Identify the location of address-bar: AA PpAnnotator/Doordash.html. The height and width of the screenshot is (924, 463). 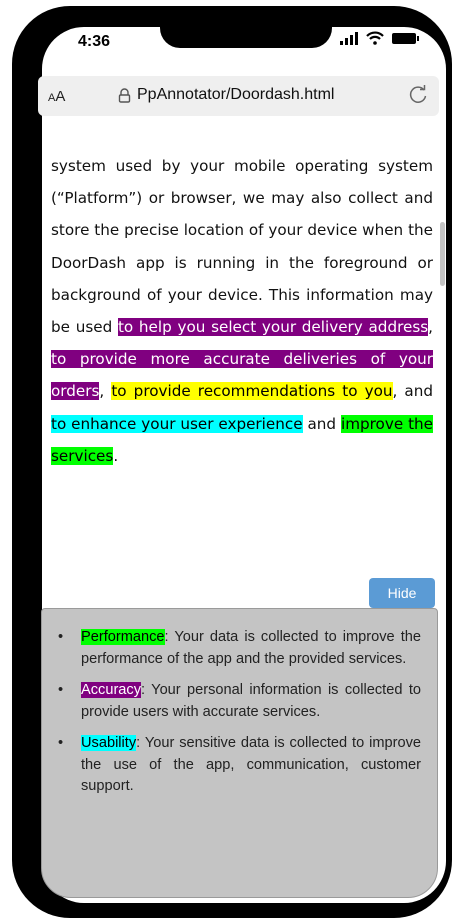
(238, 96).